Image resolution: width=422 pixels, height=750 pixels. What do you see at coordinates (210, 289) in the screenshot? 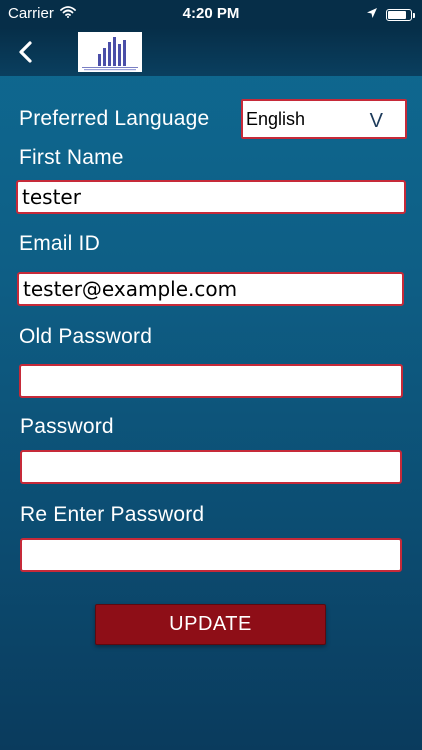
I see `email-input` at bounding box center [210, 289].